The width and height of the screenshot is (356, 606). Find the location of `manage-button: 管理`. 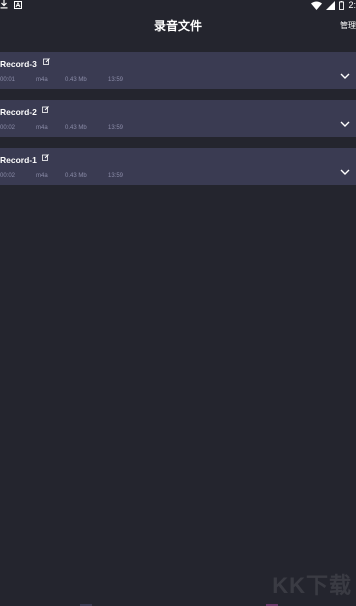

manage-button: 管理 is located at coordinates (348, 25).